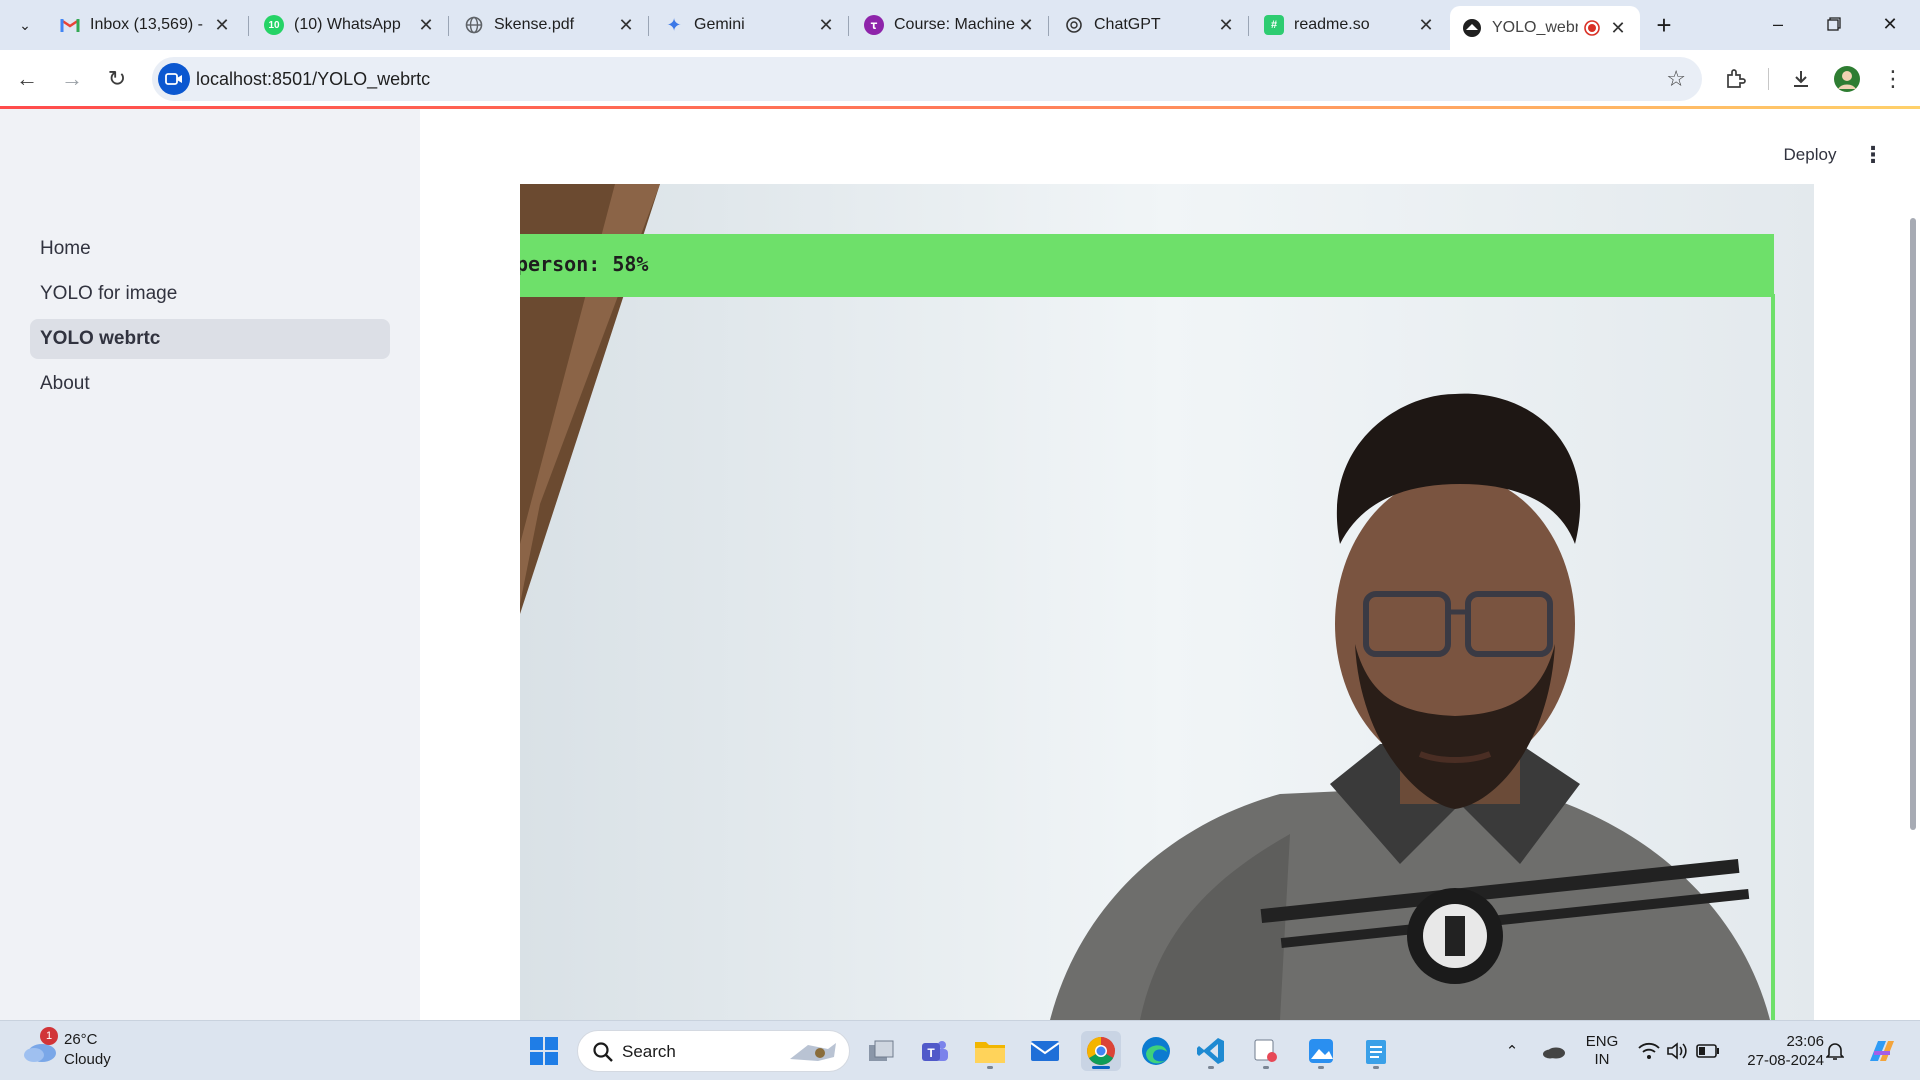 This screenshot has height=1080, width=1920. Describe the element at coordinates (474, 25) in the screenshot. I see `globe-icon` at that location.